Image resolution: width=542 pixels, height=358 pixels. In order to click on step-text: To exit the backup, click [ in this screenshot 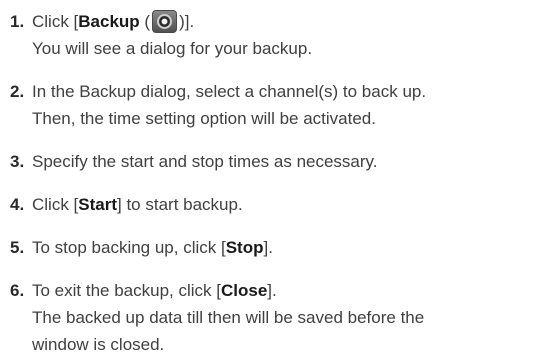, I will do `click(126, 290)`.